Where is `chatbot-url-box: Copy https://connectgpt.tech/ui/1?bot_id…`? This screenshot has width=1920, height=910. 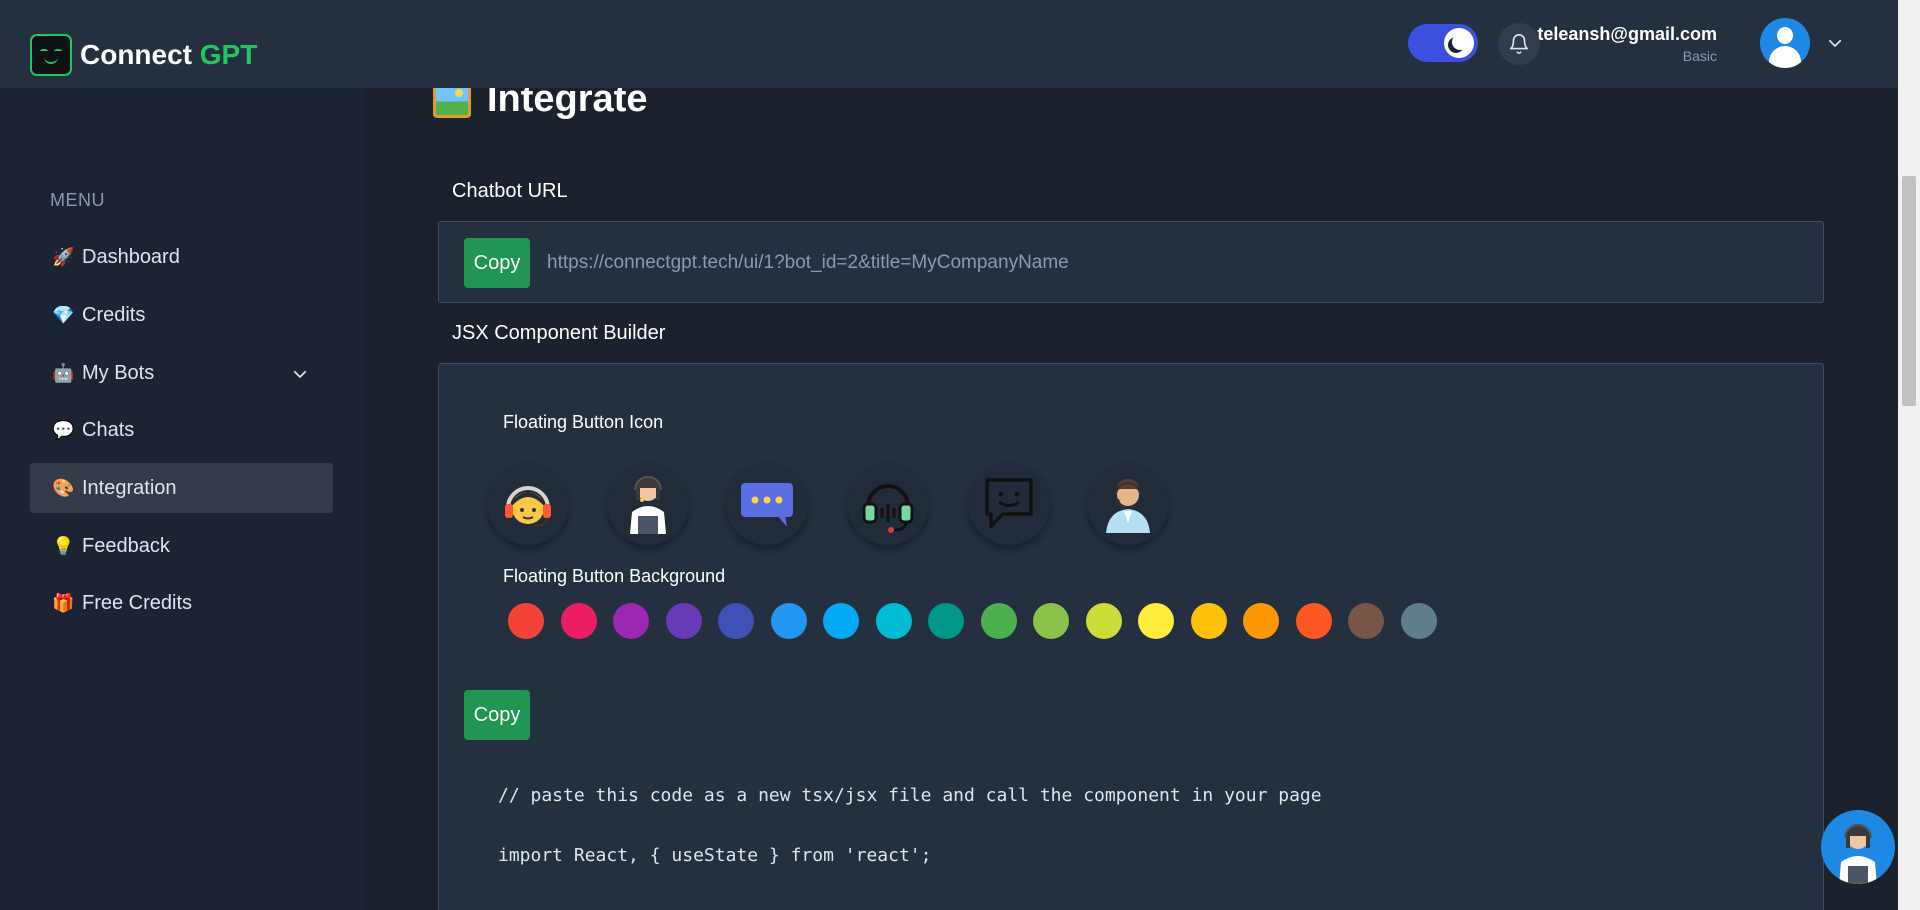 chatbot-url-box: Copy https://connectgpt.tech/ui/1?bot_id… is located at coordinates (1131, 262).